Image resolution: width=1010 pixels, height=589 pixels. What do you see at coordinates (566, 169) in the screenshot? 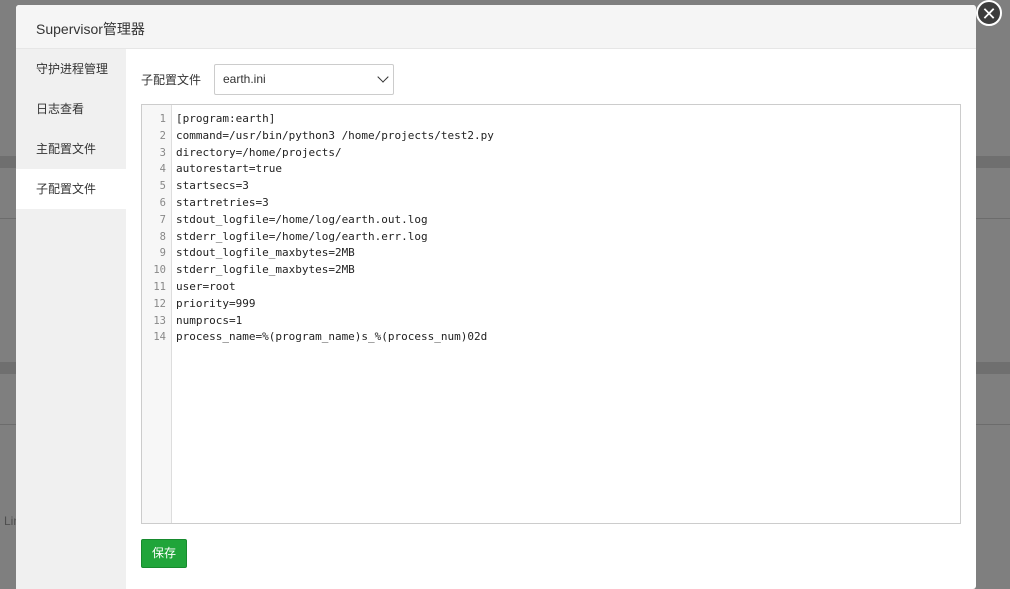
I see `code-line: autorestart=true` at bounding box center [566, 169].